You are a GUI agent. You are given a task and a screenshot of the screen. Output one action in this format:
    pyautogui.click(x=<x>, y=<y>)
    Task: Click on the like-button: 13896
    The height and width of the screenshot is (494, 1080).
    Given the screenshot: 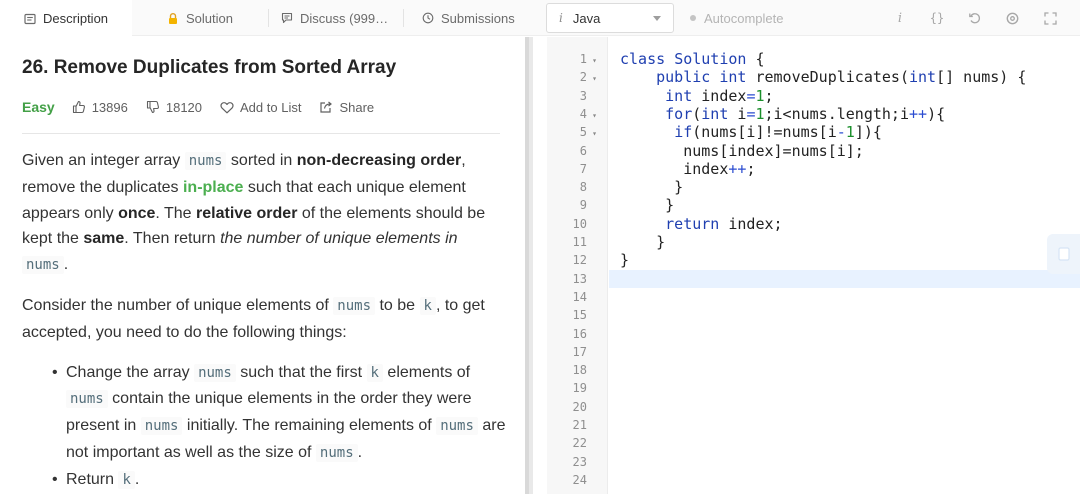 What is the action you would take?
    pyautogui.click(x=100, y=107)
    